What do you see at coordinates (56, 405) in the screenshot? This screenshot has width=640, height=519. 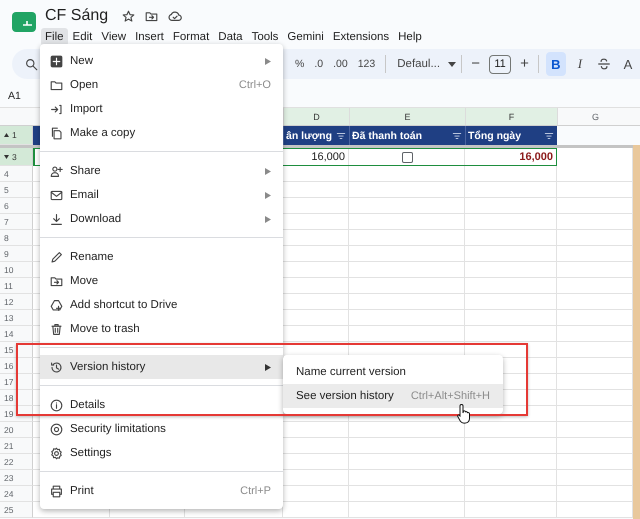 I see `info-icon` at bounding box center [56, 405].